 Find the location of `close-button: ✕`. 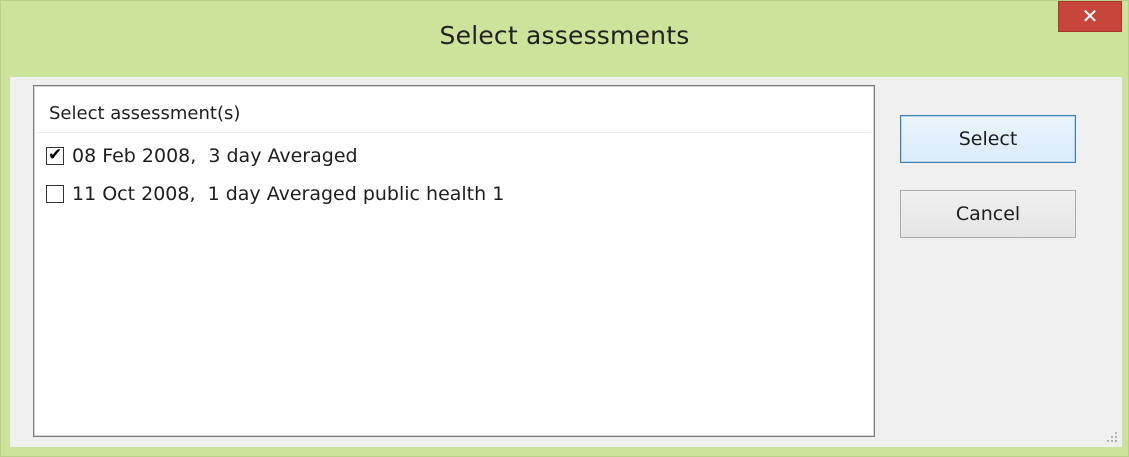

close-button: ✕ is located at coordinates (1090, 16).